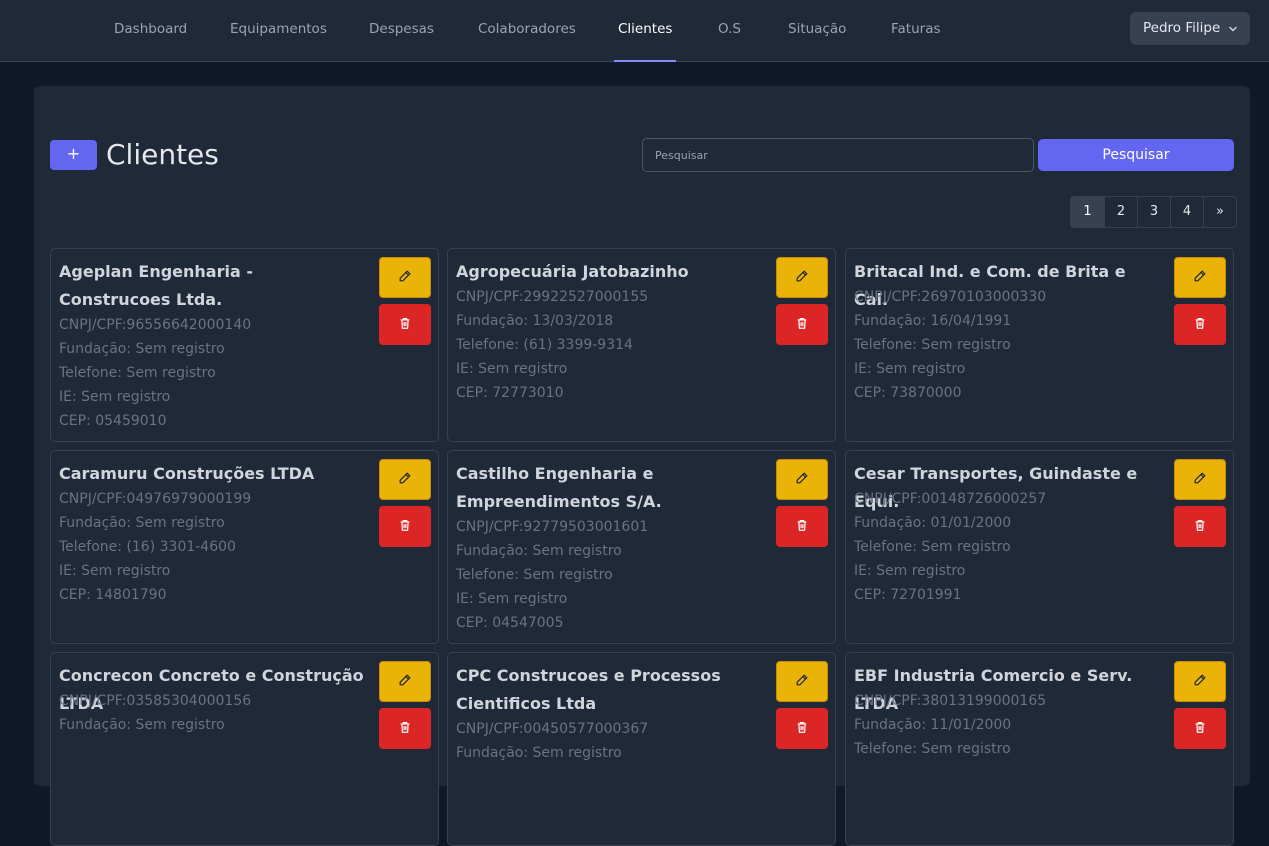  What do you see at coordinates (510, 623) in the screenshot?
I see `client-cep: CEP: 04547005` at bounding box center [510, 623].